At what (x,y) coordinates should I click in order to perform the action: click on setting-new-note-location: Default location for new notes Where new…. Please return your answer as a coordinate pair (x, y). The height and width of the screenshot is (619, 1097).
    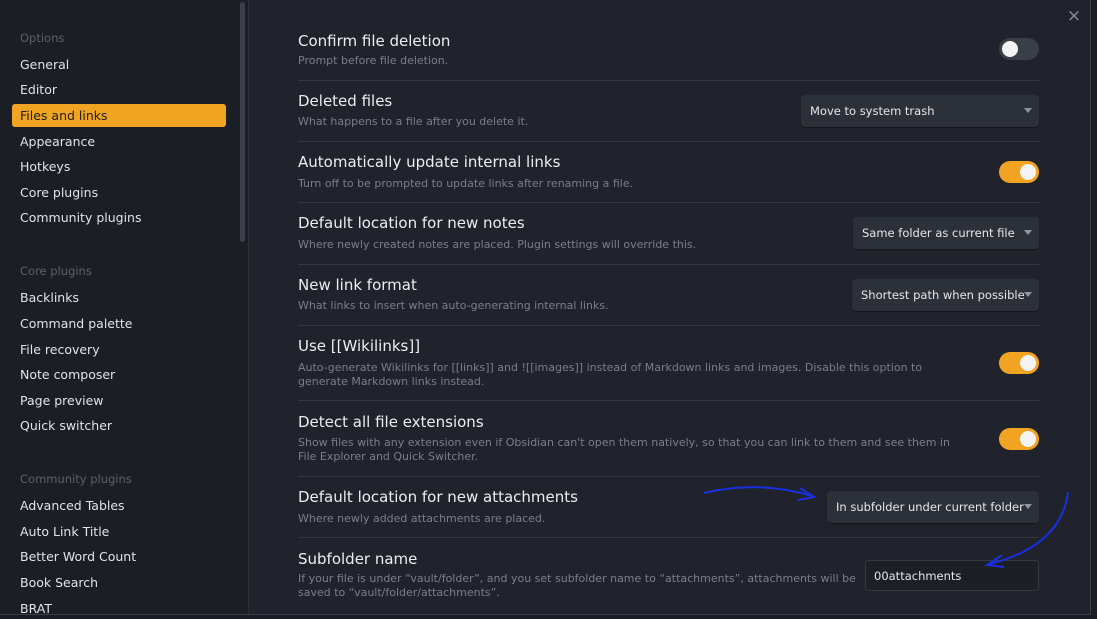
    Looking at the image, I should click on (668, 234).